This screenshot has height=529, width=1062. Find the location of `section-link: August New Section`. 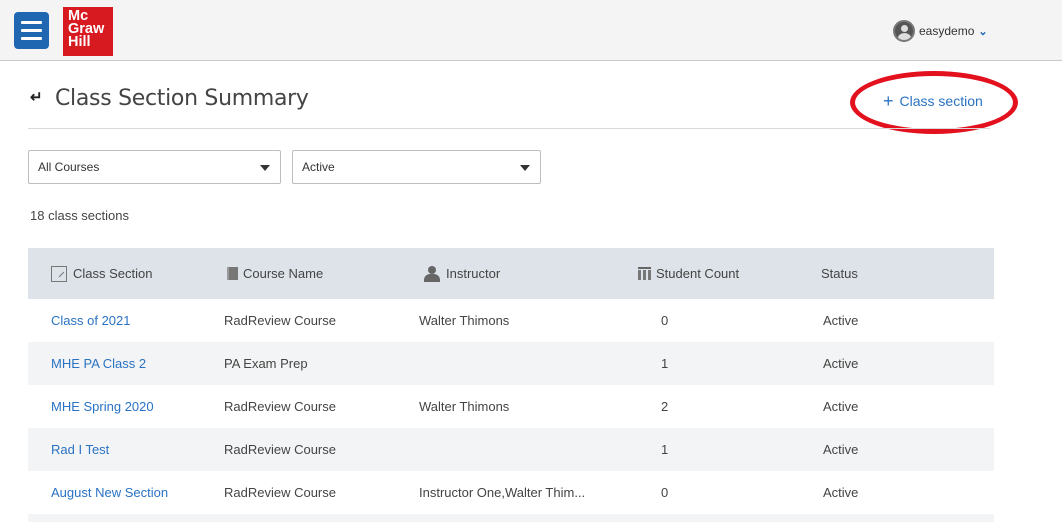

section-link: August New Section is located at coordinates (109, 492).